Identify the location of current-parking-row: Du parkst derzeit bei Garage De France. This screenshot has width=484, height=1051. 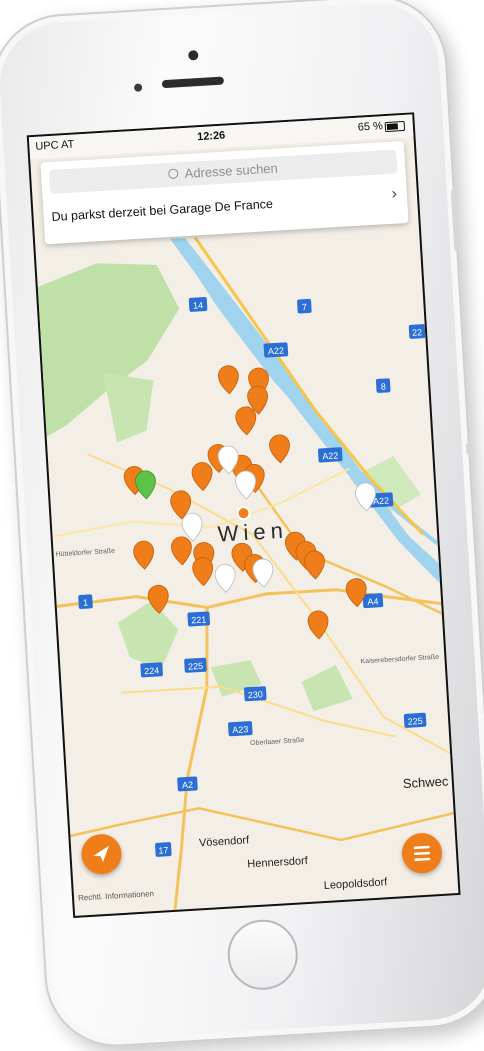
(162, 210).